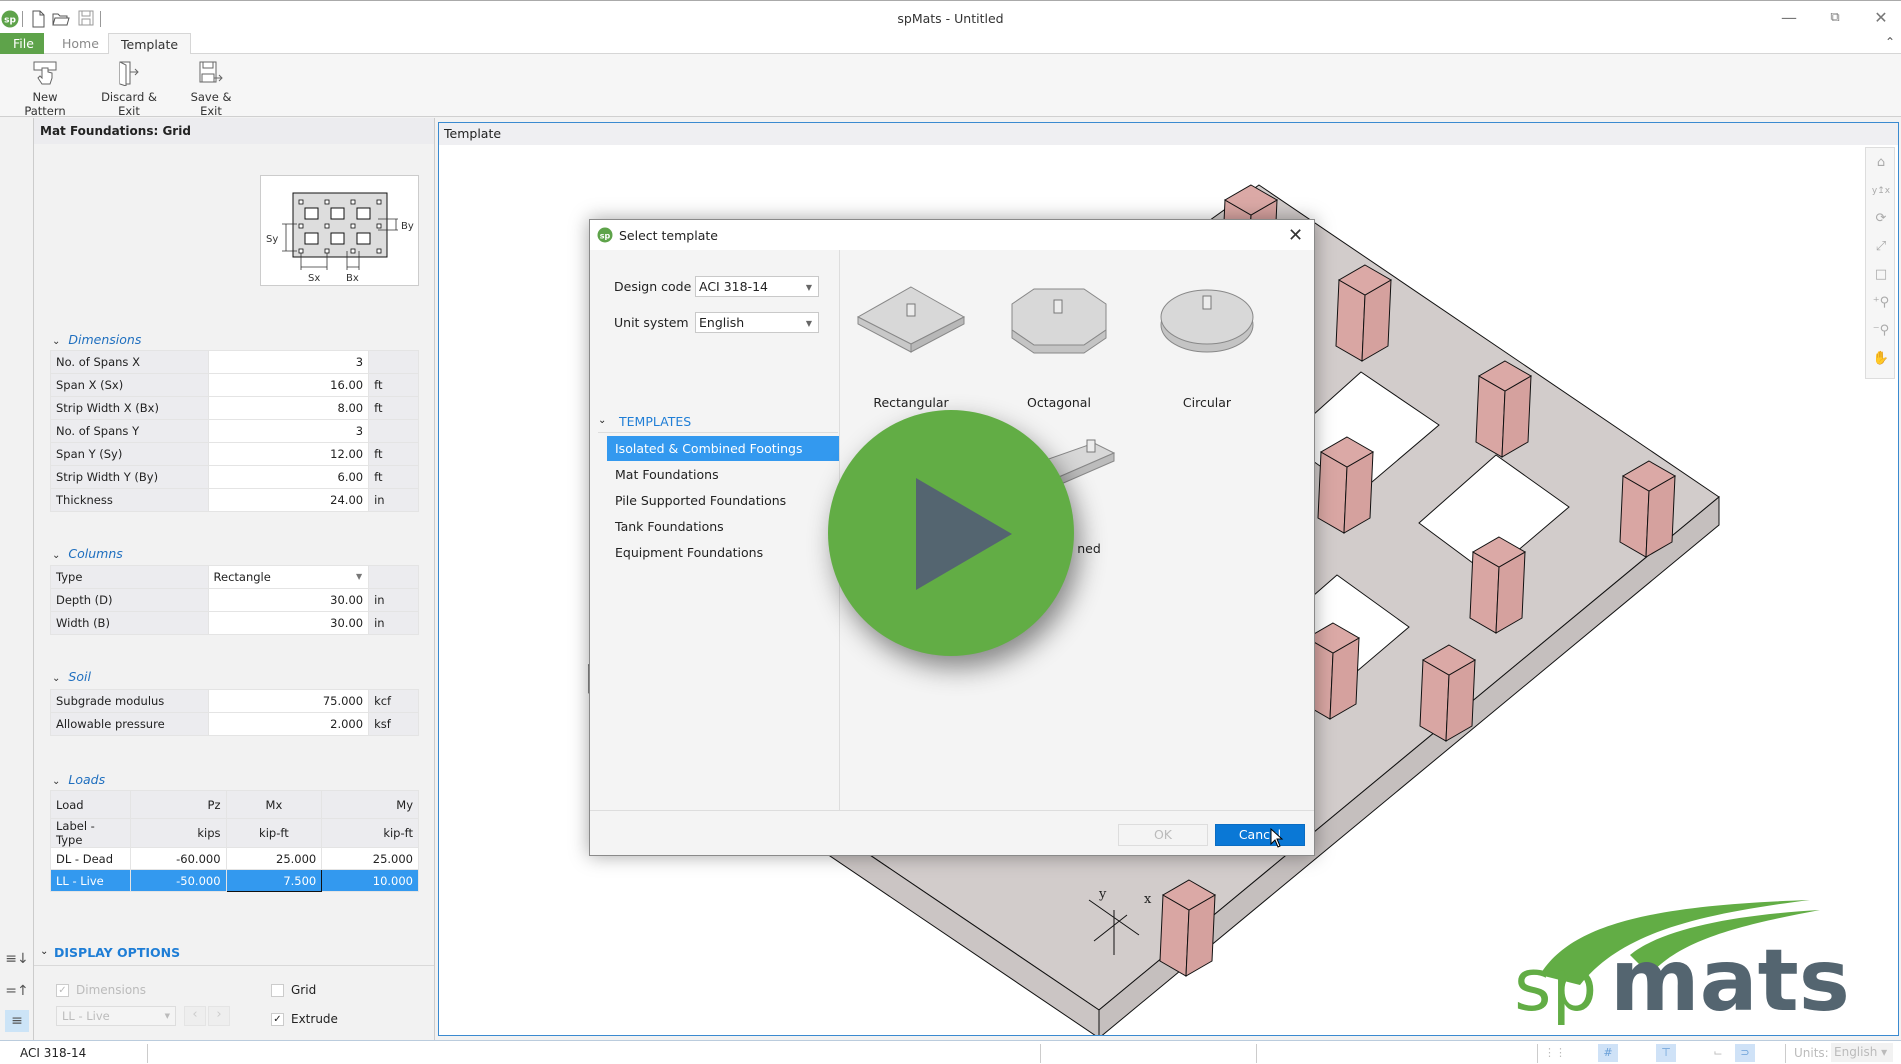  Describe the element at coordinates (277, 990) in the screenshot. I see `grid-checkbox` at that location.